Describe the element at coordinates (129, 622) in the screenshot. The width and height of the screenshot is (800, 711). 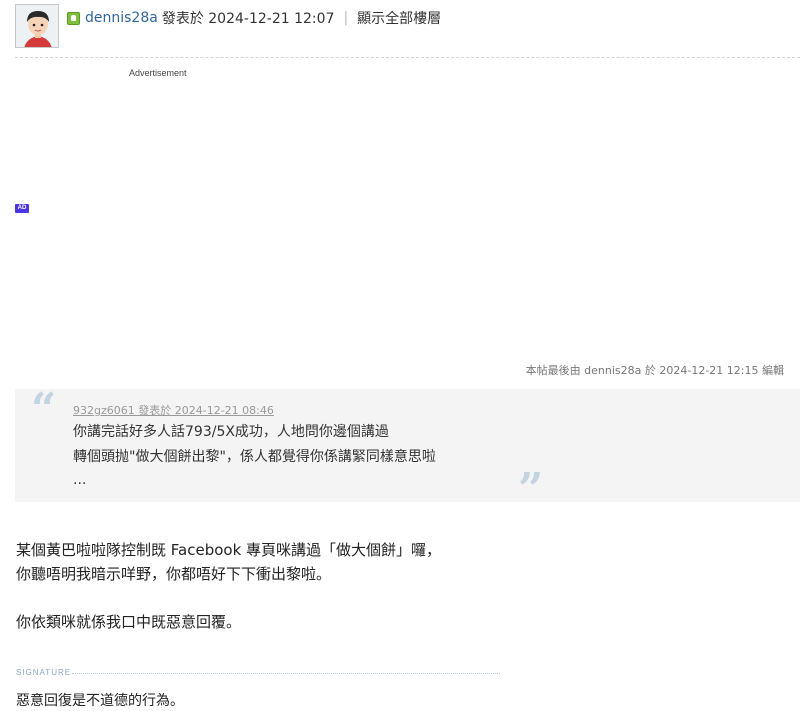
I see `post-body-line: 你依類咪就係我口中既惡意回覆。` at that location.